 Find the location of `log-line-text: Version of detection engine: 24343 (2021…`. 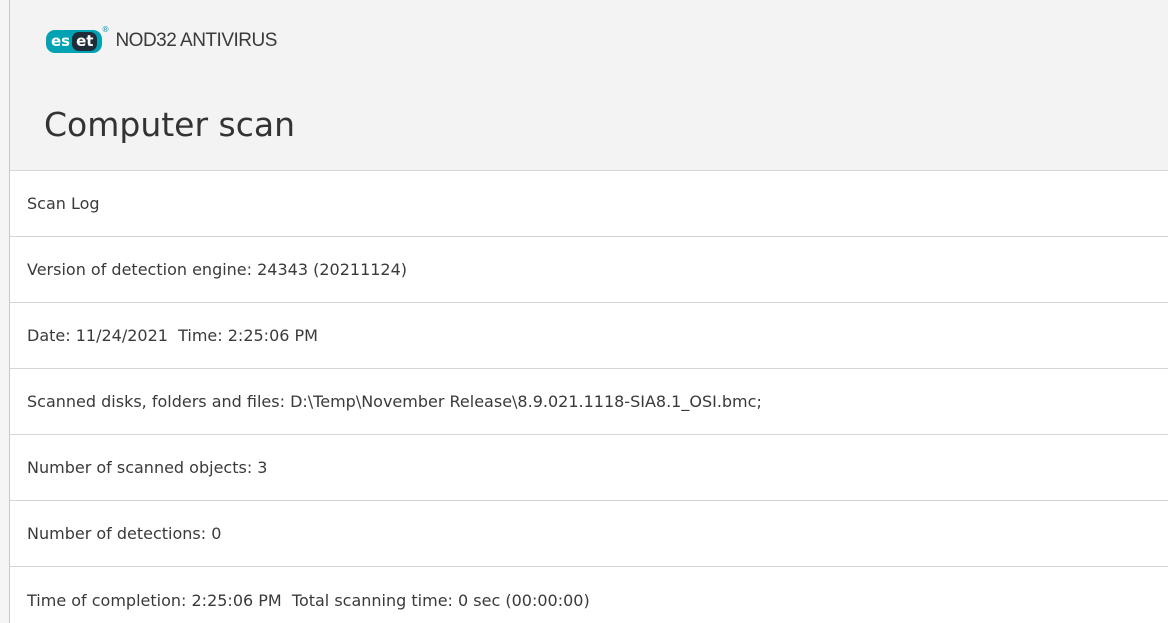

log-line-text: Version of detection engine: 24343 (2021… is located at coordinates (217, 269).